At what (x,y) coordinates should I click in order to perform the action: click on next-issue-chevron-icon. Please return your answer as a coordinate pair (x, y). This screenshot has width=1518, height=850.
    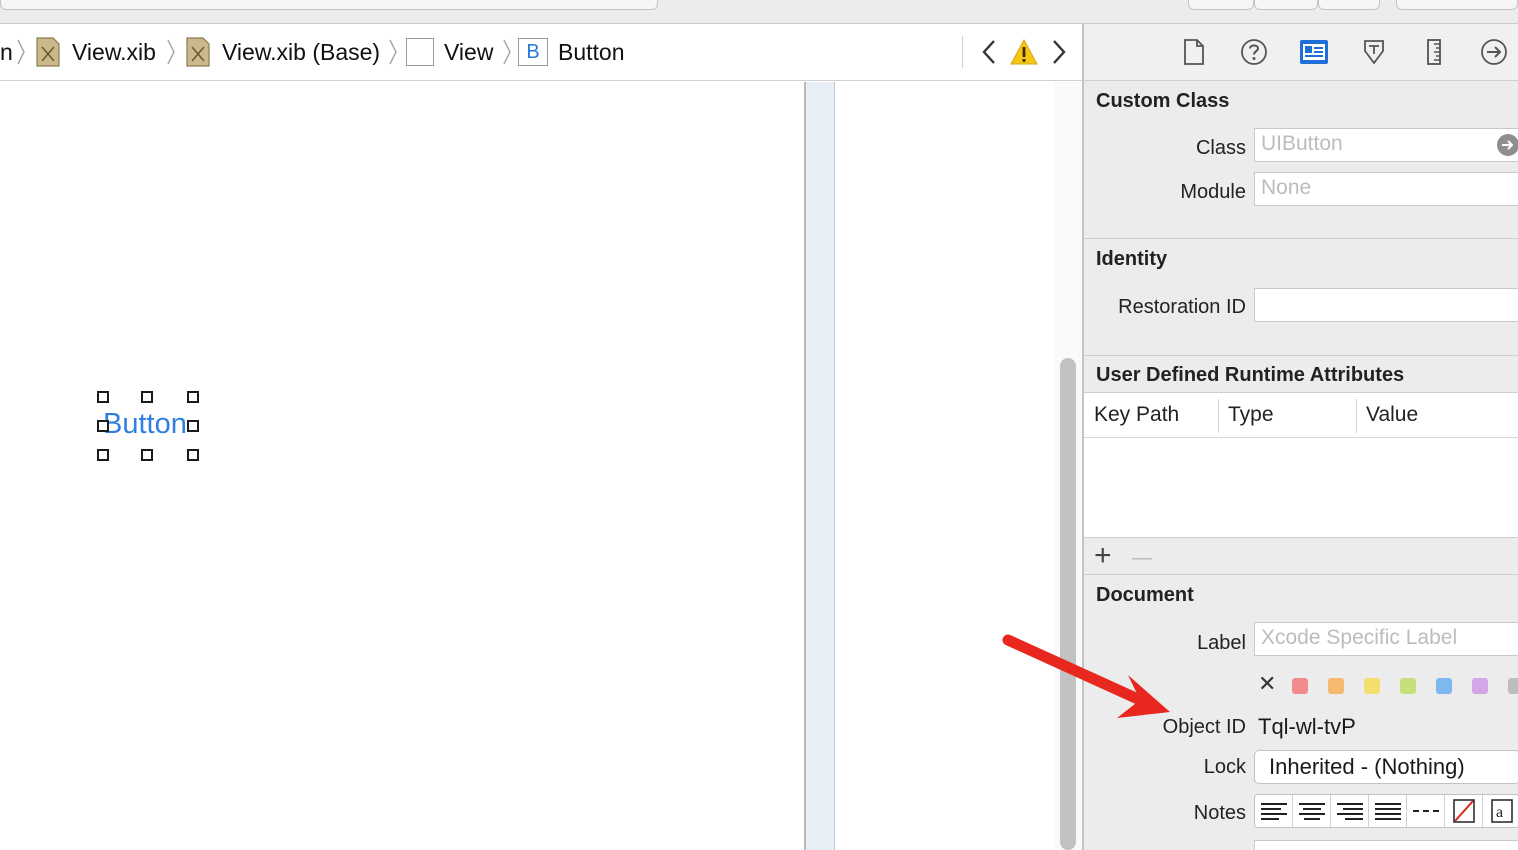
    Looking at the image, I should click on (1059, 52).